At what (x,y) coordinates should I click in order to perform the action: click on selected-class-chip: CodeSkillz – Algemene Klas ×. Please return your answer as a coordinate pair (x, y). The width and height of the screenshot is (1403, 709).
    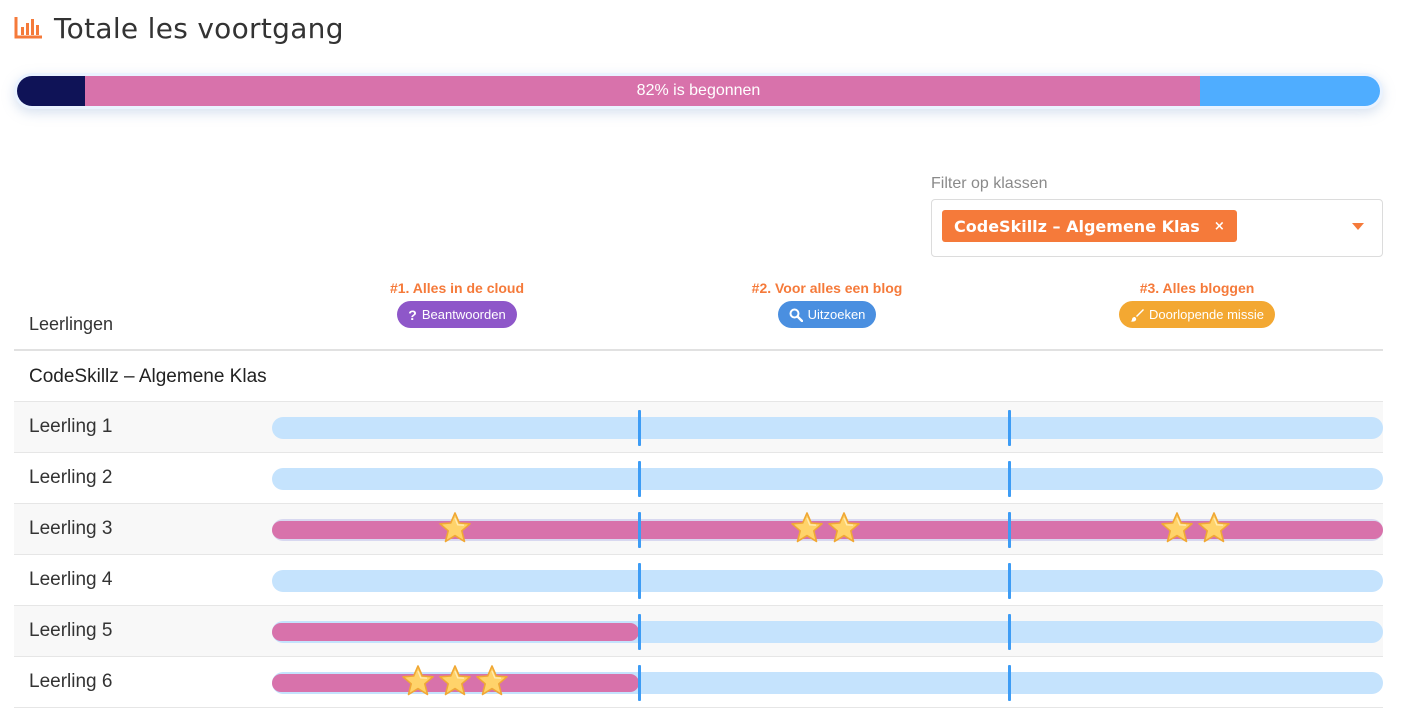
    Looking at the image, I should click on (1089, 226).